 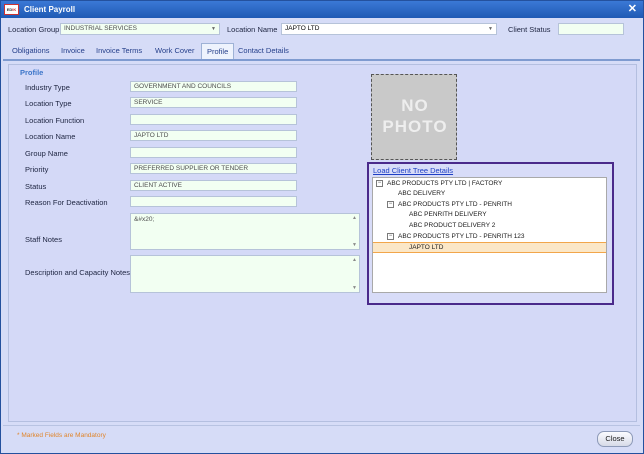 What do you see at coordinates (50, 9) in the screenshot?
I see `window-title: Client Payroll` at bounding box center [50, 9].